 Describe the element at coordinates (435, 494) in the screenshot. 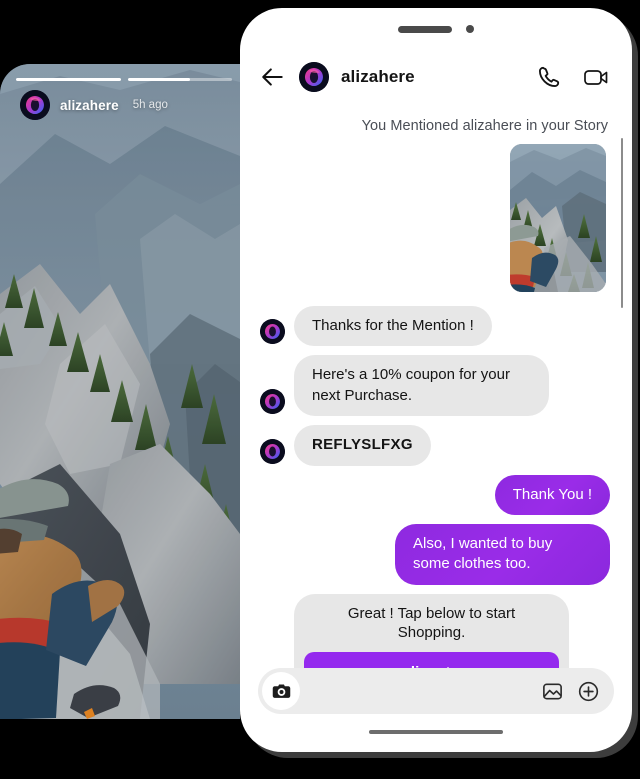

I see `message-row-outgoing: Thank You !` at that location.